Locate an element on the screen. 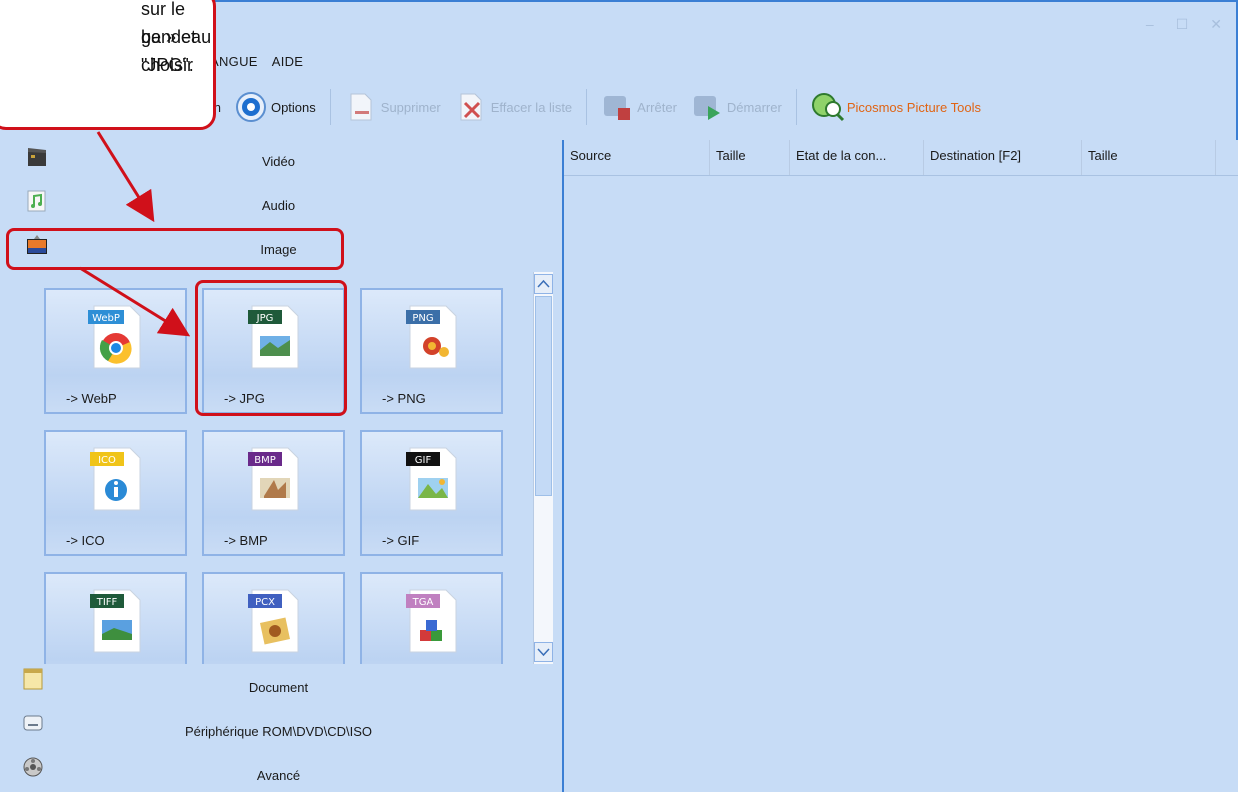 The height and width of the screenshot is (792, 1242). jpg-tile-highlight is located at coordinates (271, 348).